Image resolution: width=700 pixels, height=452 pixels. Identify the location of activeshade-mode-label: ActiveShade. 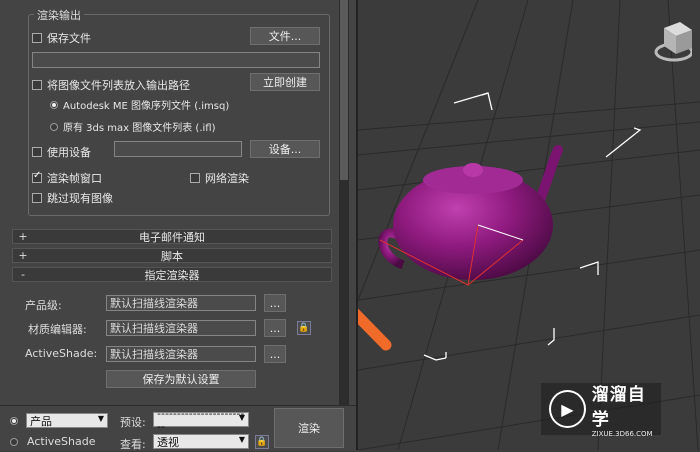
(61, 441).